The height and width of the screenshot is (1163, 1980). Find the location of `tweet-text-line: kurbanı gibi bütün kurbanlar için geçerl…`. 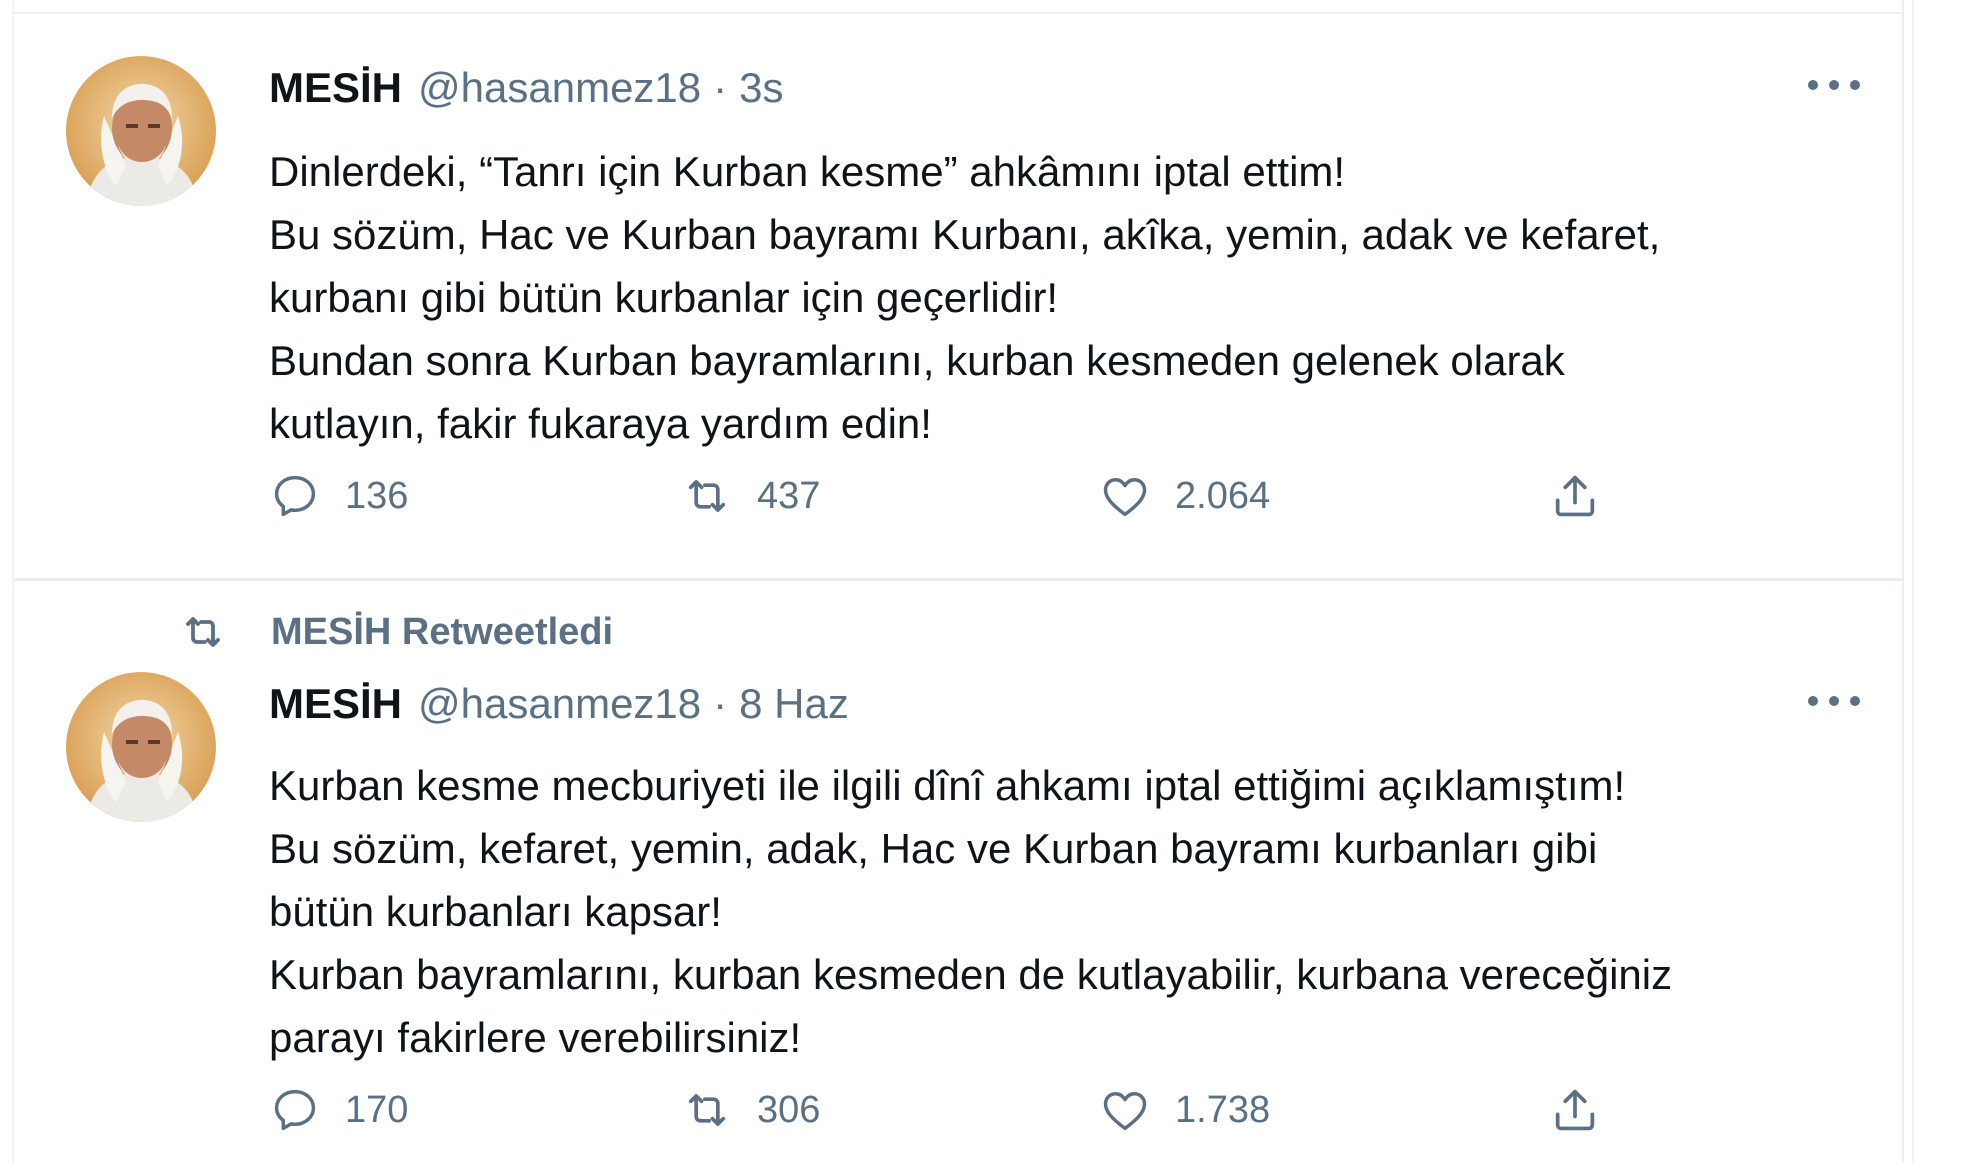

tweet-text-line: kurbanı gibi bütün kurbanlar için geçerl… is located at coordinates (664, 297).